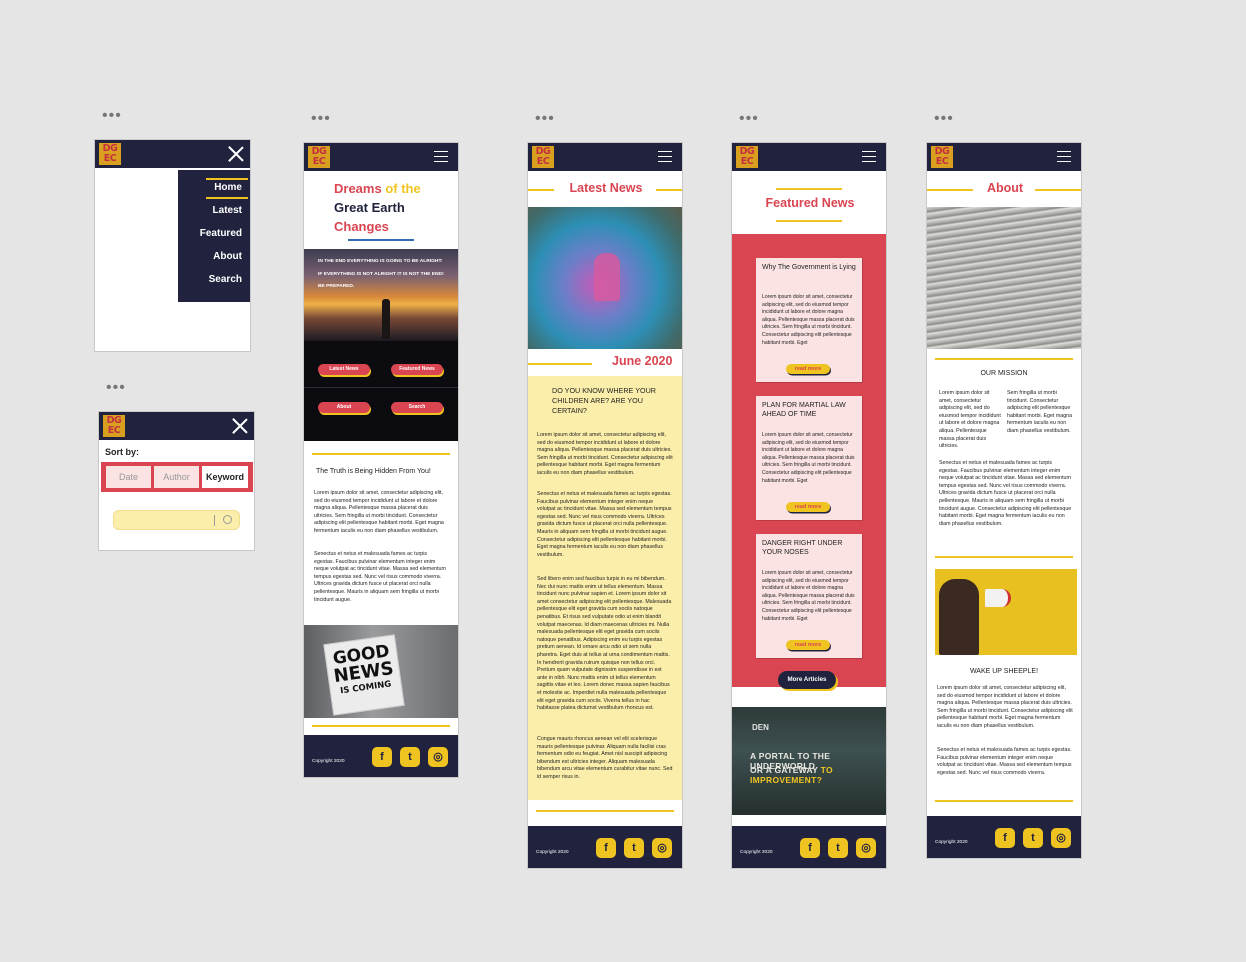 Image resolution: width=1246 pixels, height=962 pixels. What do you see at coordinates (227, 210) in the screenshot?
I see `menu-item-latest: Latest` at bounding box center [227, 210].